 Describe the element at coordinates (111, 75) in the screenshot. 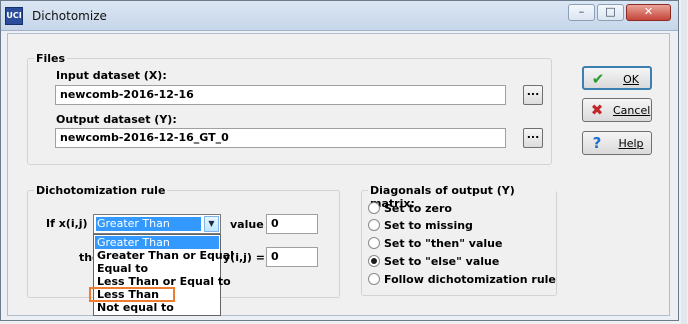

I see `input-dataset-label: Input dataset (X):` at that location.